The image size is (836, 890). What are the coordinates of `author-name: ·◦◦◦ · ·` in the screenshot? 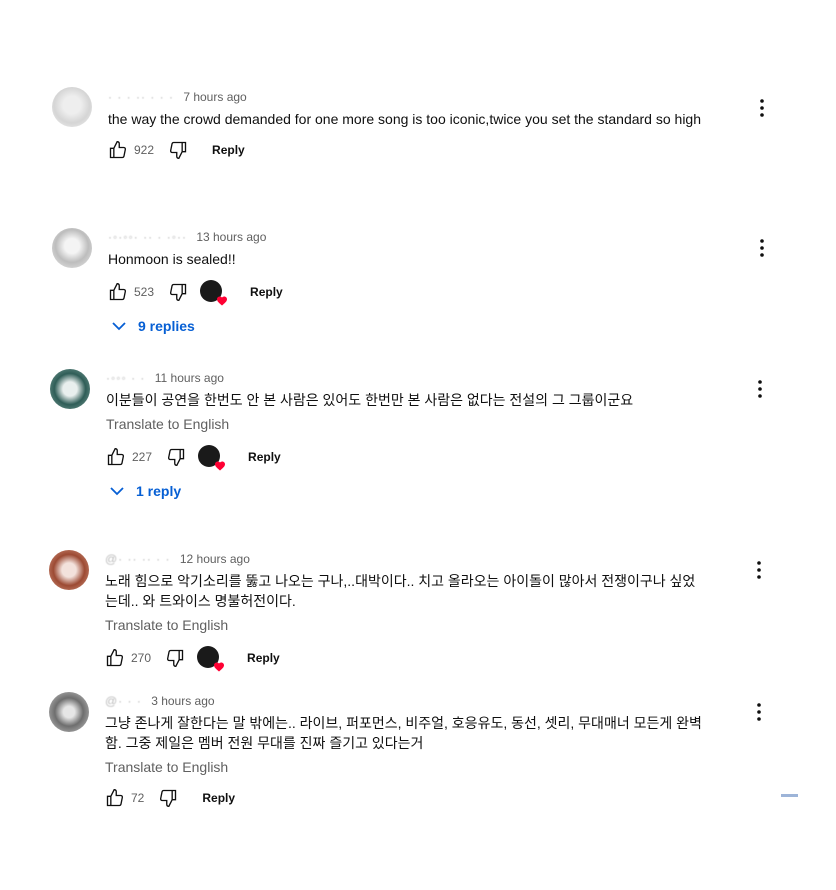 It's located at (125, 378).